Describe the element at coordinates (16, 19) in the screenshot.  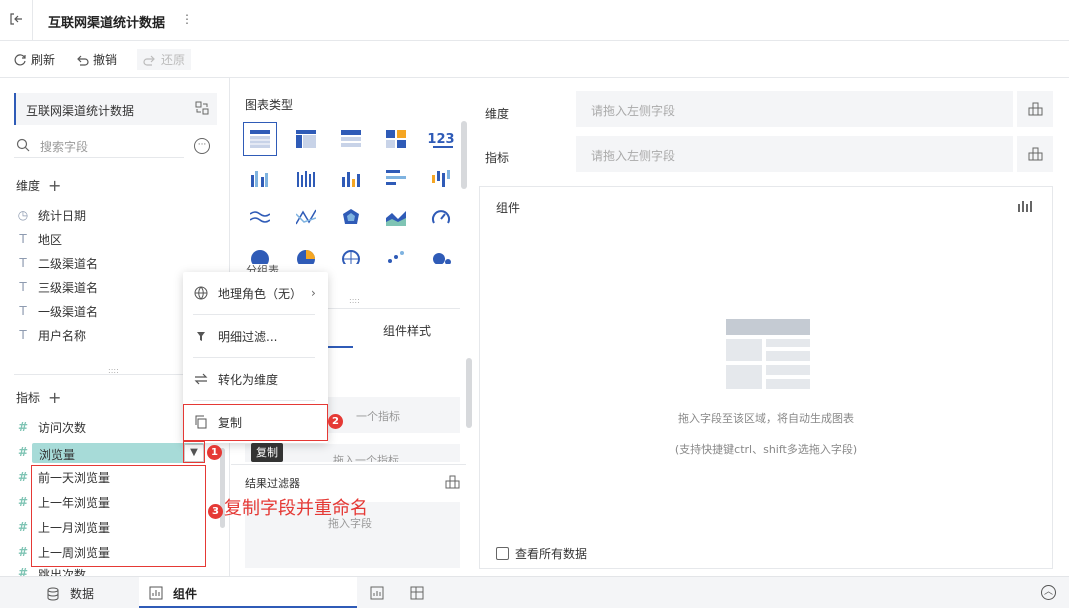
I see `exit-icon` at that location.